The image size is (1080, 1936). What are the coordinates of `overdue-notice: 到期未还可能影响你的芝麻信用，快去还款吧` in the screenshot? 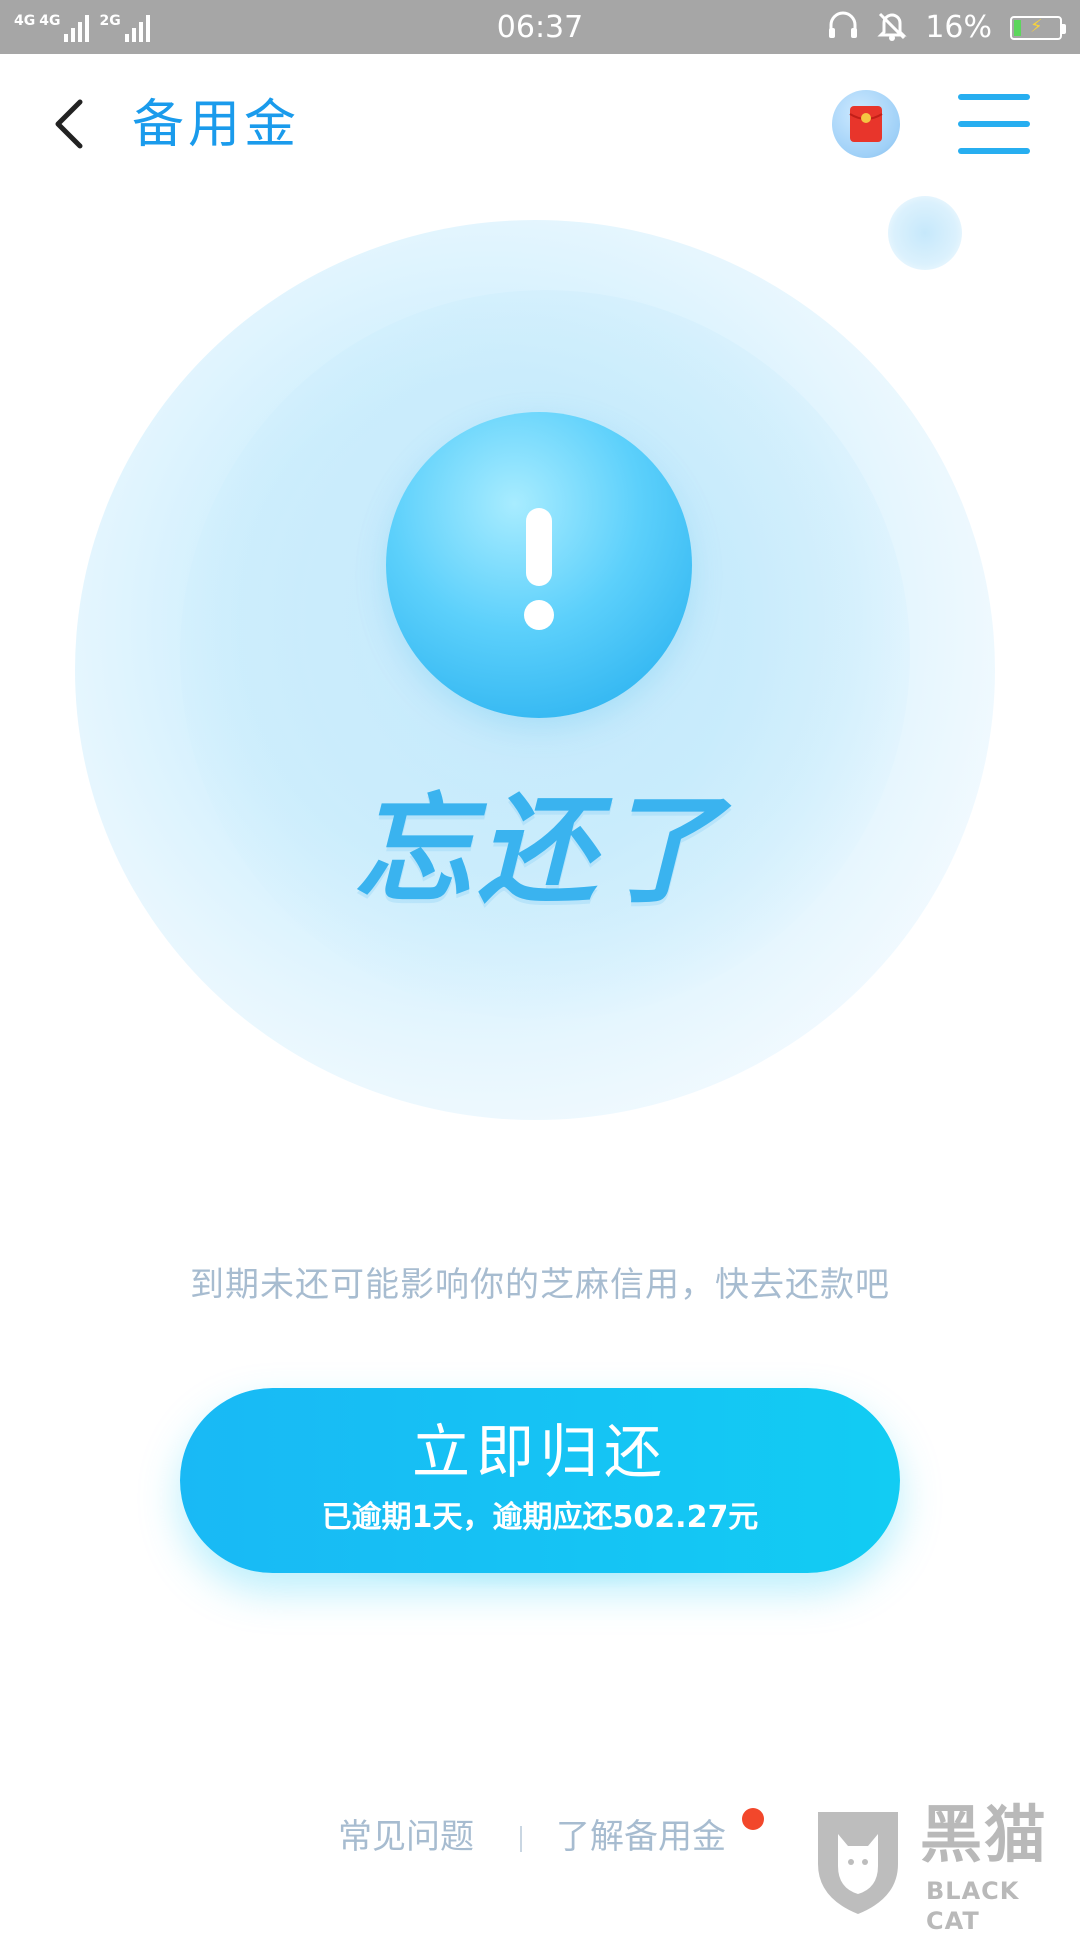 It's located at (540, 1285).